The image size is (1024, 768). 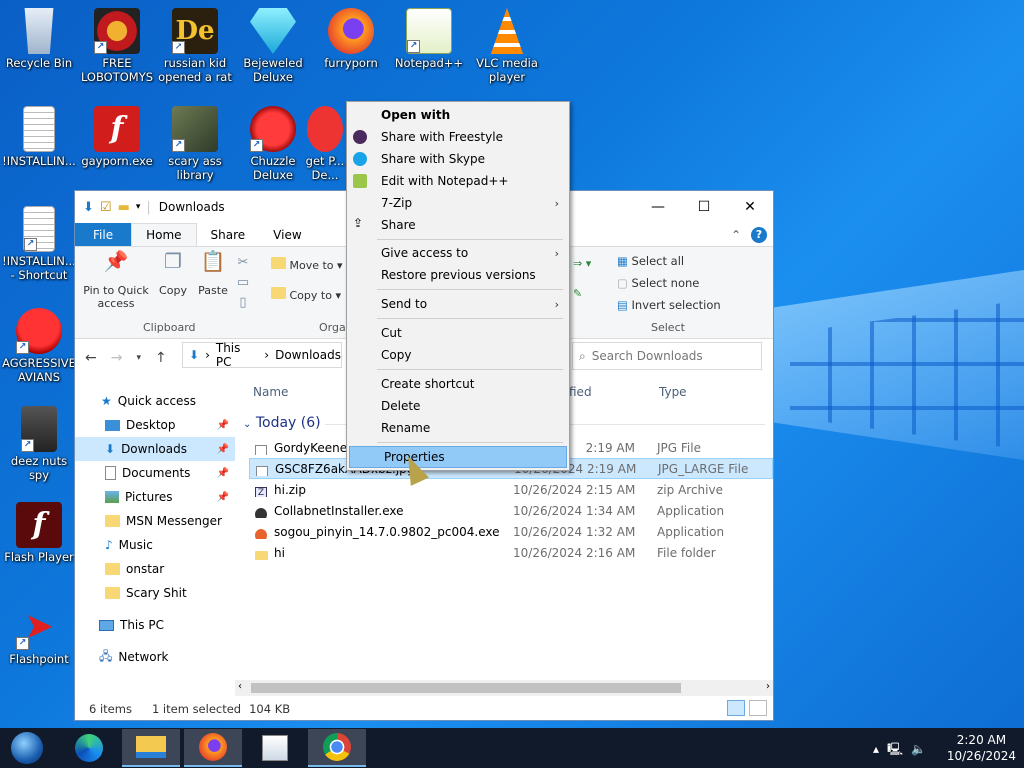 I want to click on file-row: hi 10/26/2024 2:16 AM File folder, so click(x=511, y=552).